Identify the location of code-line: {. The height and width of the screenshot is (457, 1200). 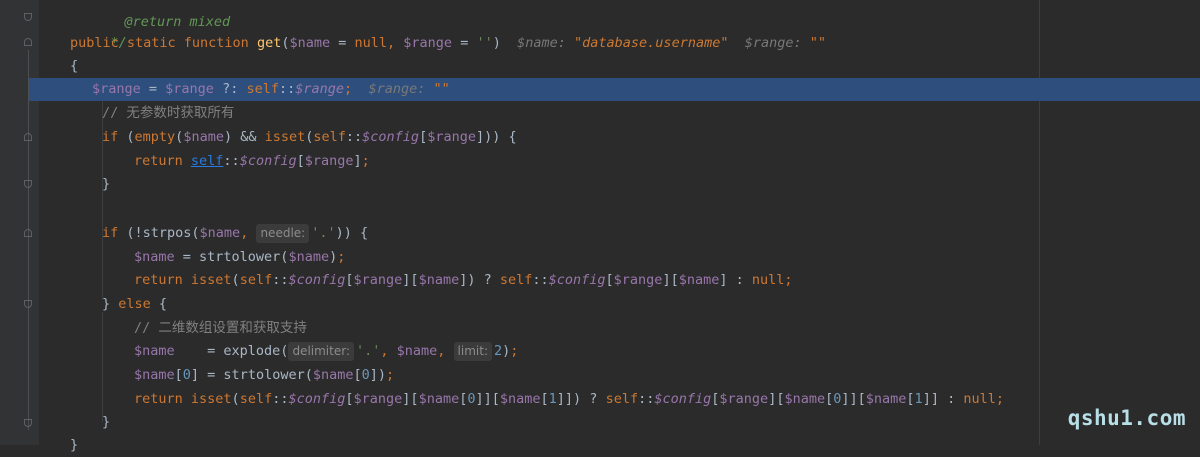
(635, 66).